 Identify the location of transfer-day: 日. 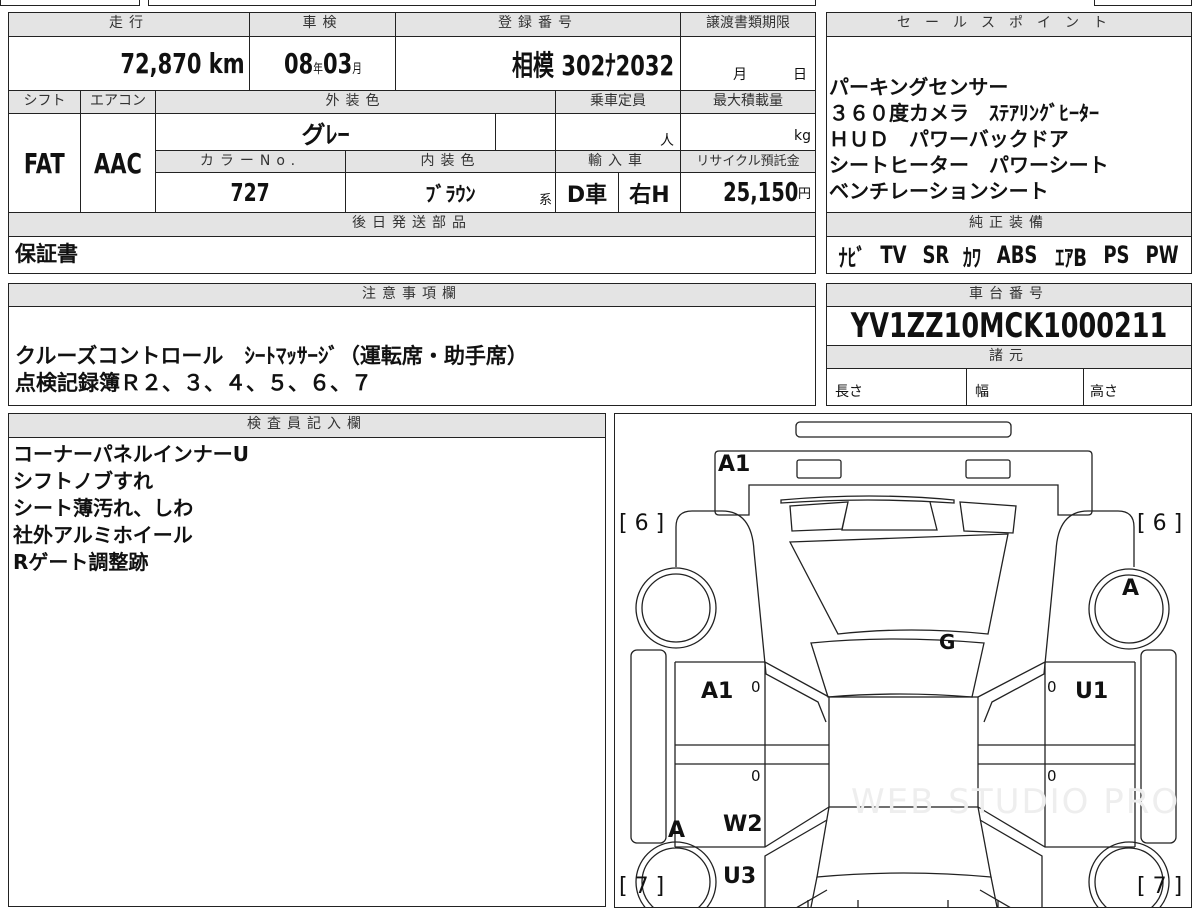
(800, 75).